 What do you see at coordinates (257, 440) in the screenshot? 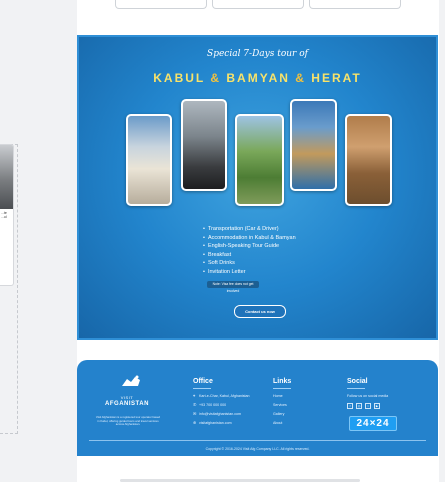
I see `footer-divider` at bounding box center [257, 440].